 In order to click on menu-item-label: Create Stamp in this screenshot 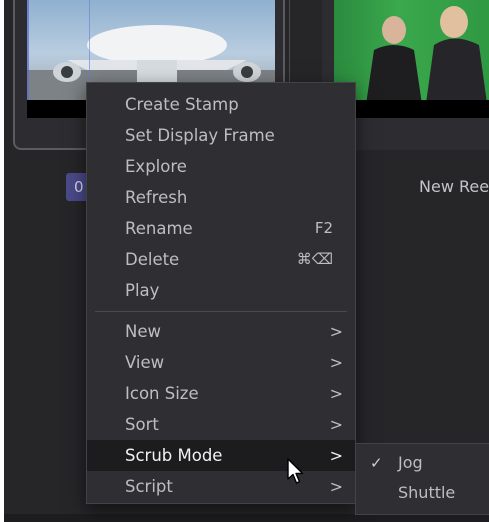, I will do `click(182, 104)`.